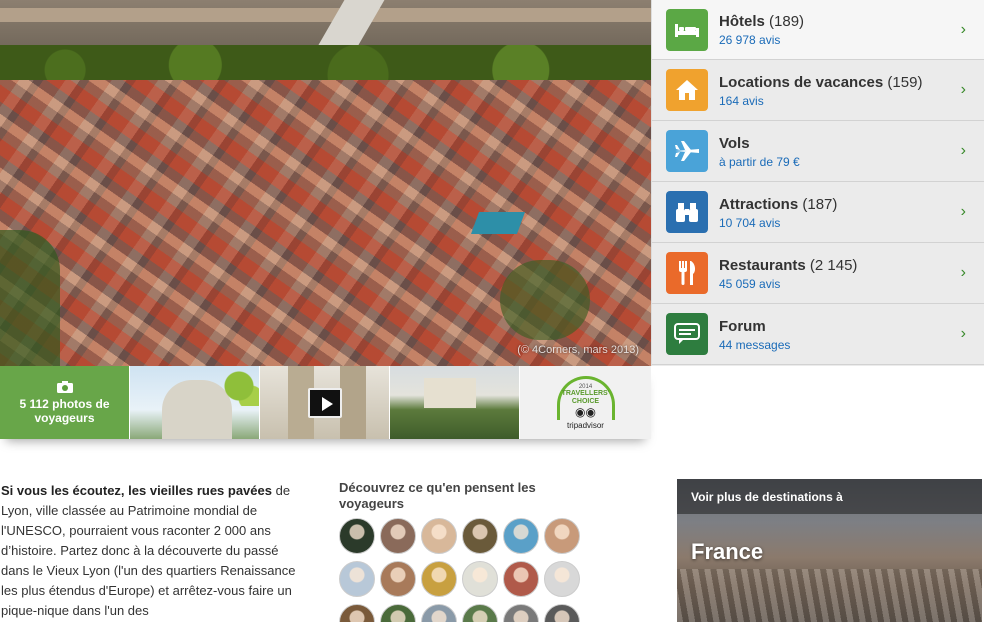 This screenshot has width=984, height=622. What do you see at coordinates (687, 273) in the screenshot?
I see `fork-knife-icon` at bounding box center [687, 273].